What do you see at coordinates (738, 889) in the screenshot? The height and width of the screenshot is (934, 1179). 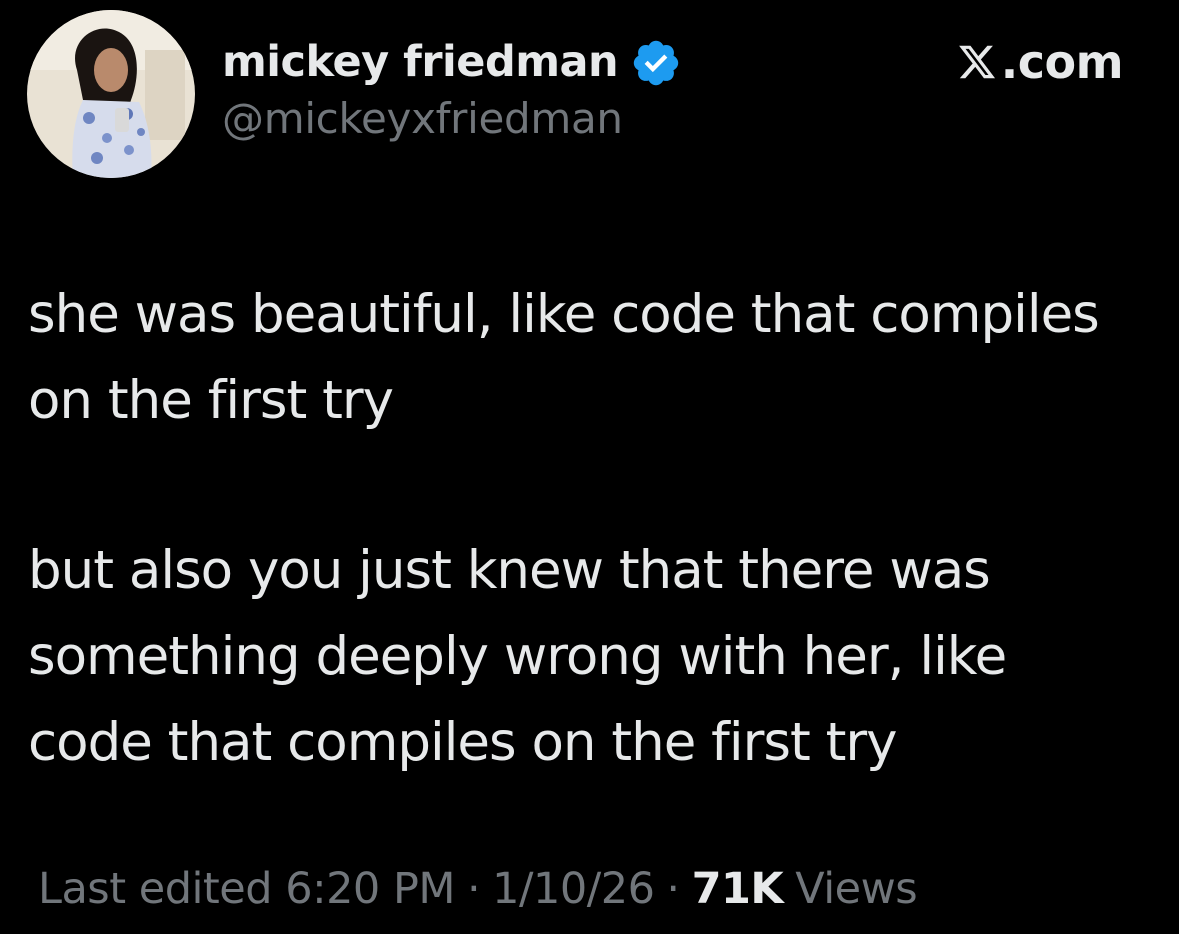 I see `views-count: 71K` at bounding box center [738, 889].